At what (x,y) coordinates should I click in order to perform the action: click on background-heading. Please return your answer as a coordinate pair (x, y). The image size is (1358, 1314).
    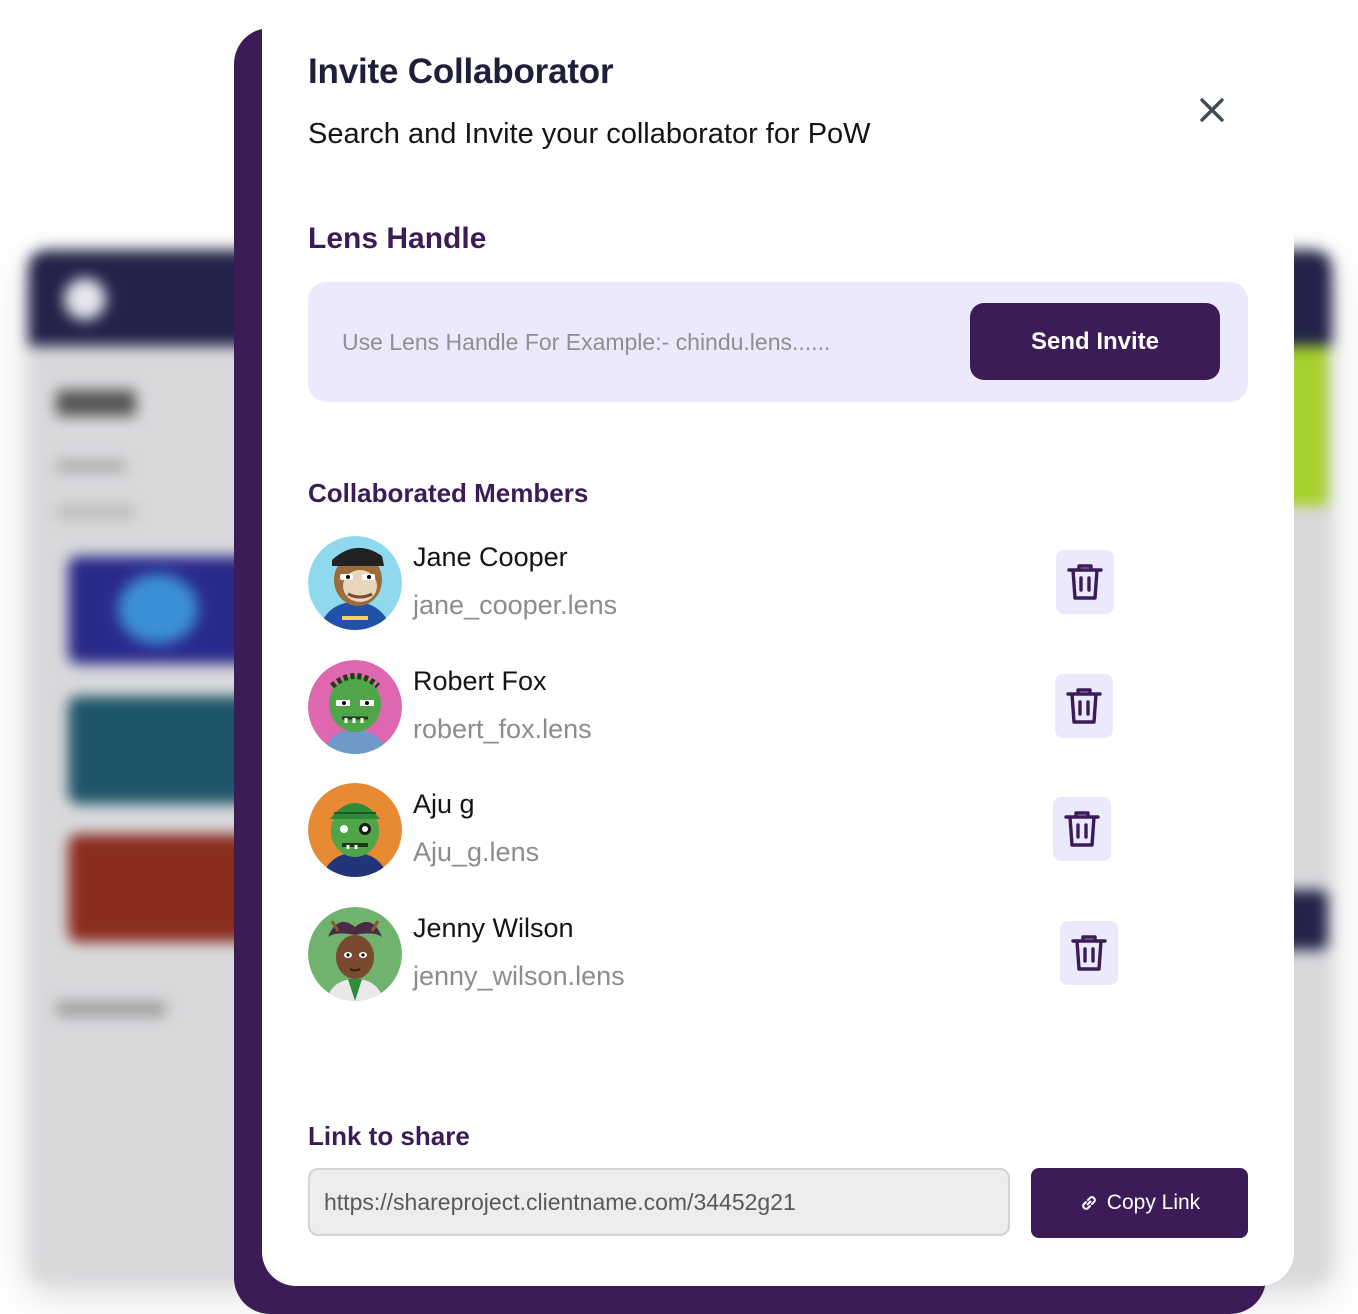
    Looking at the image, I should click on (96, 403).